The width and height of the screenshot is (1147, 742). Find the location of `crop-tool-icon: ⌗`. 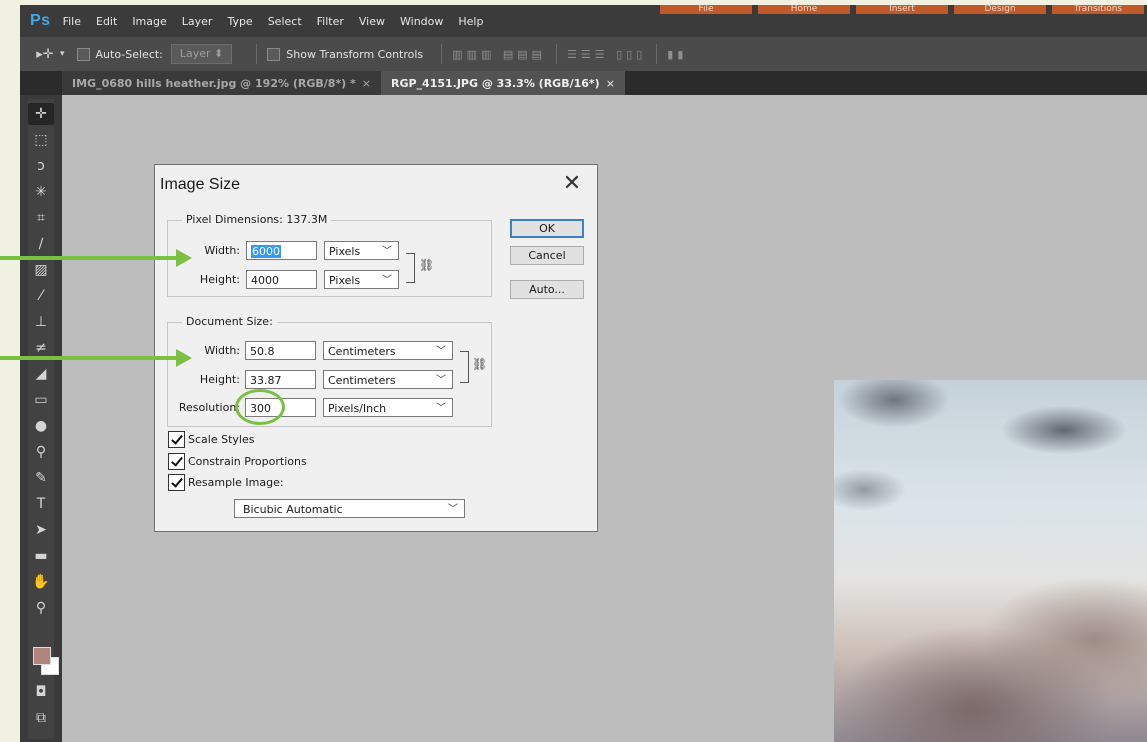

crop-tool-icon: ⌗ is located at coordinates (41, 218).